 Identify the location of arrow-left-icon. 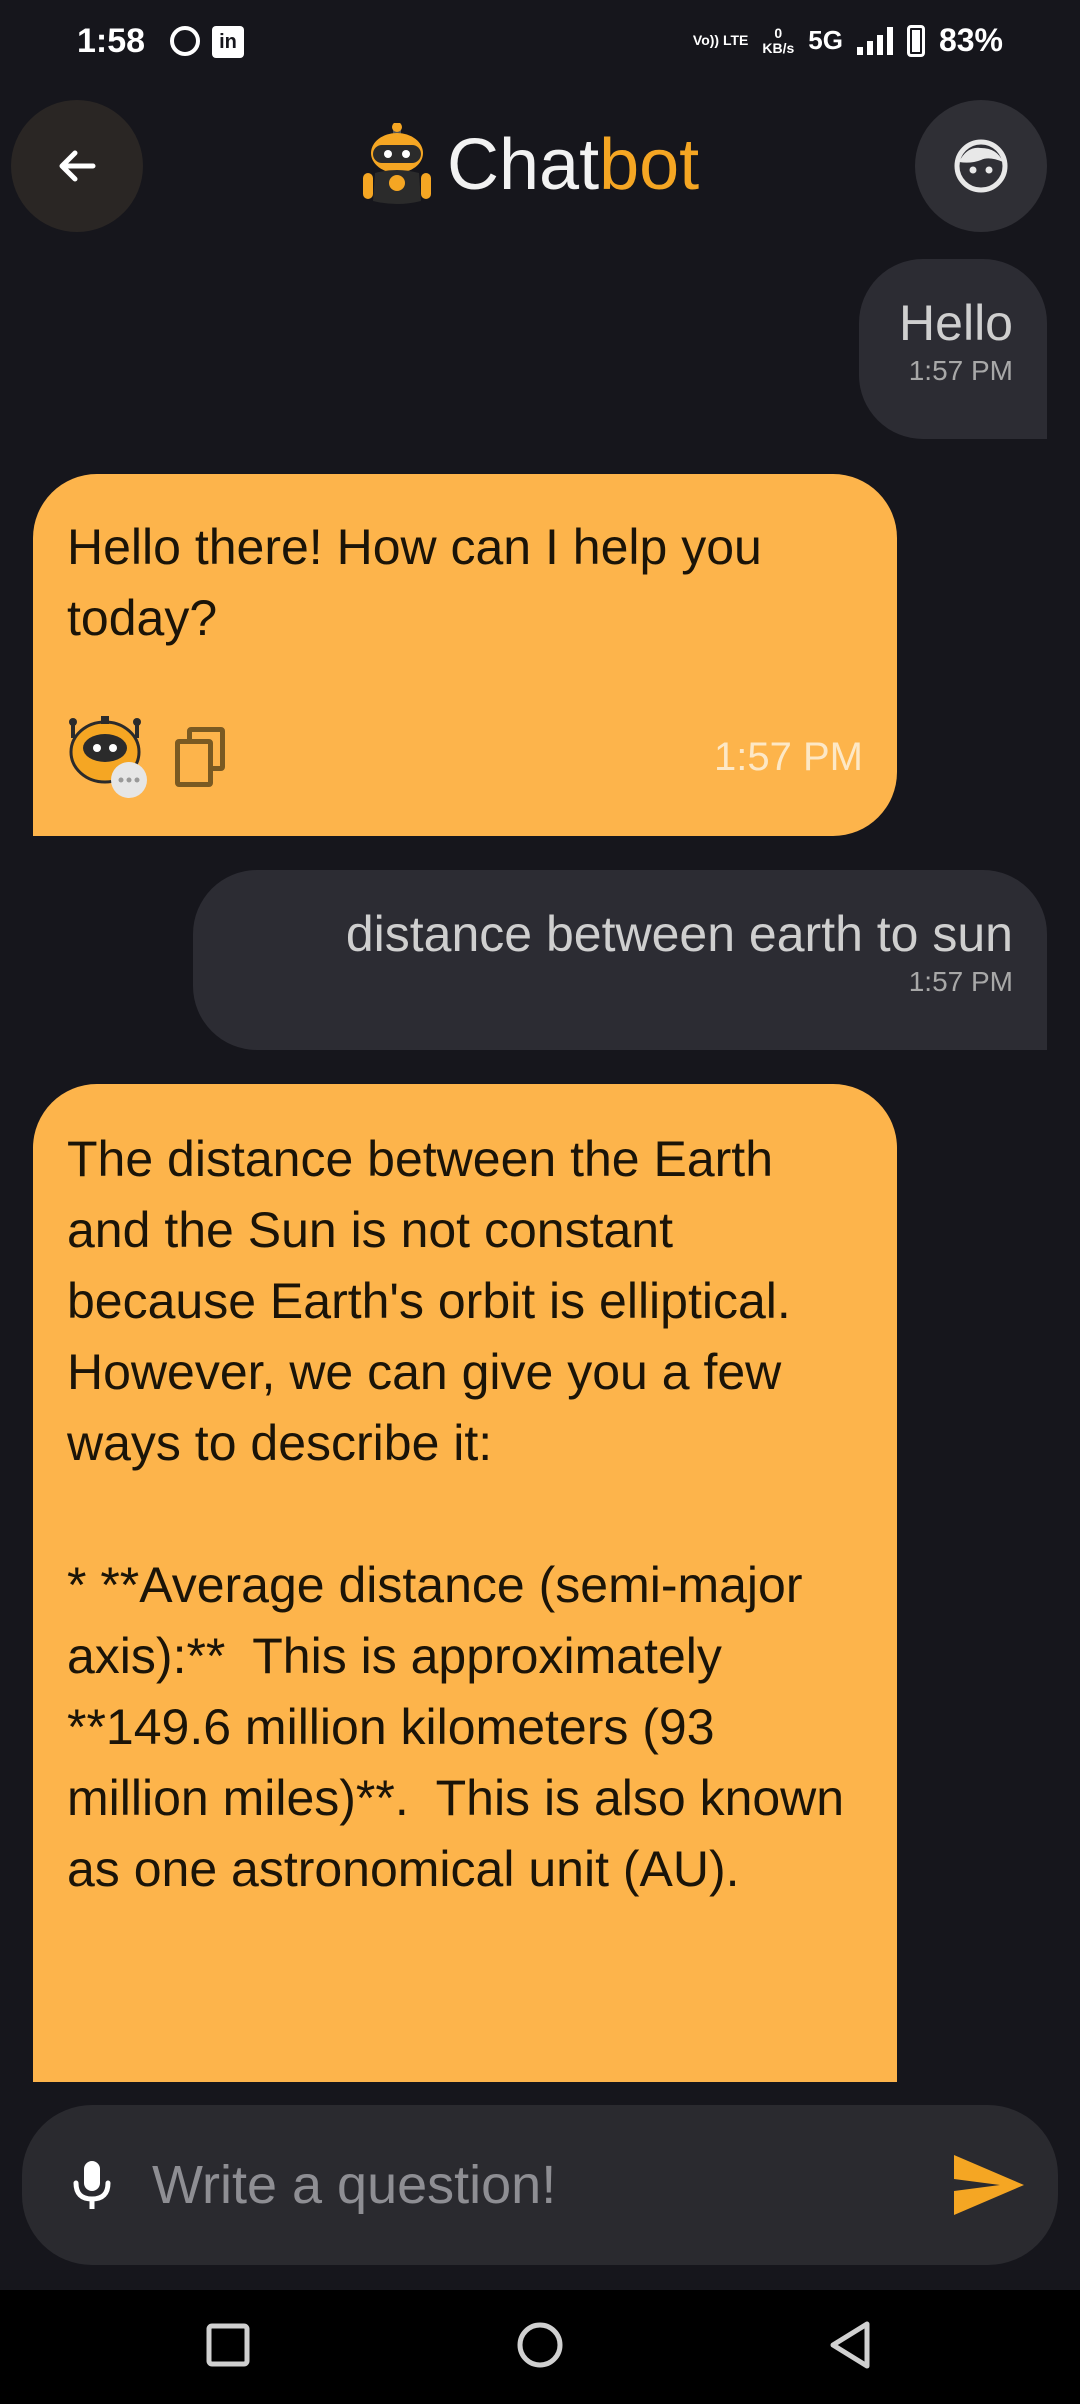
(77, 166).